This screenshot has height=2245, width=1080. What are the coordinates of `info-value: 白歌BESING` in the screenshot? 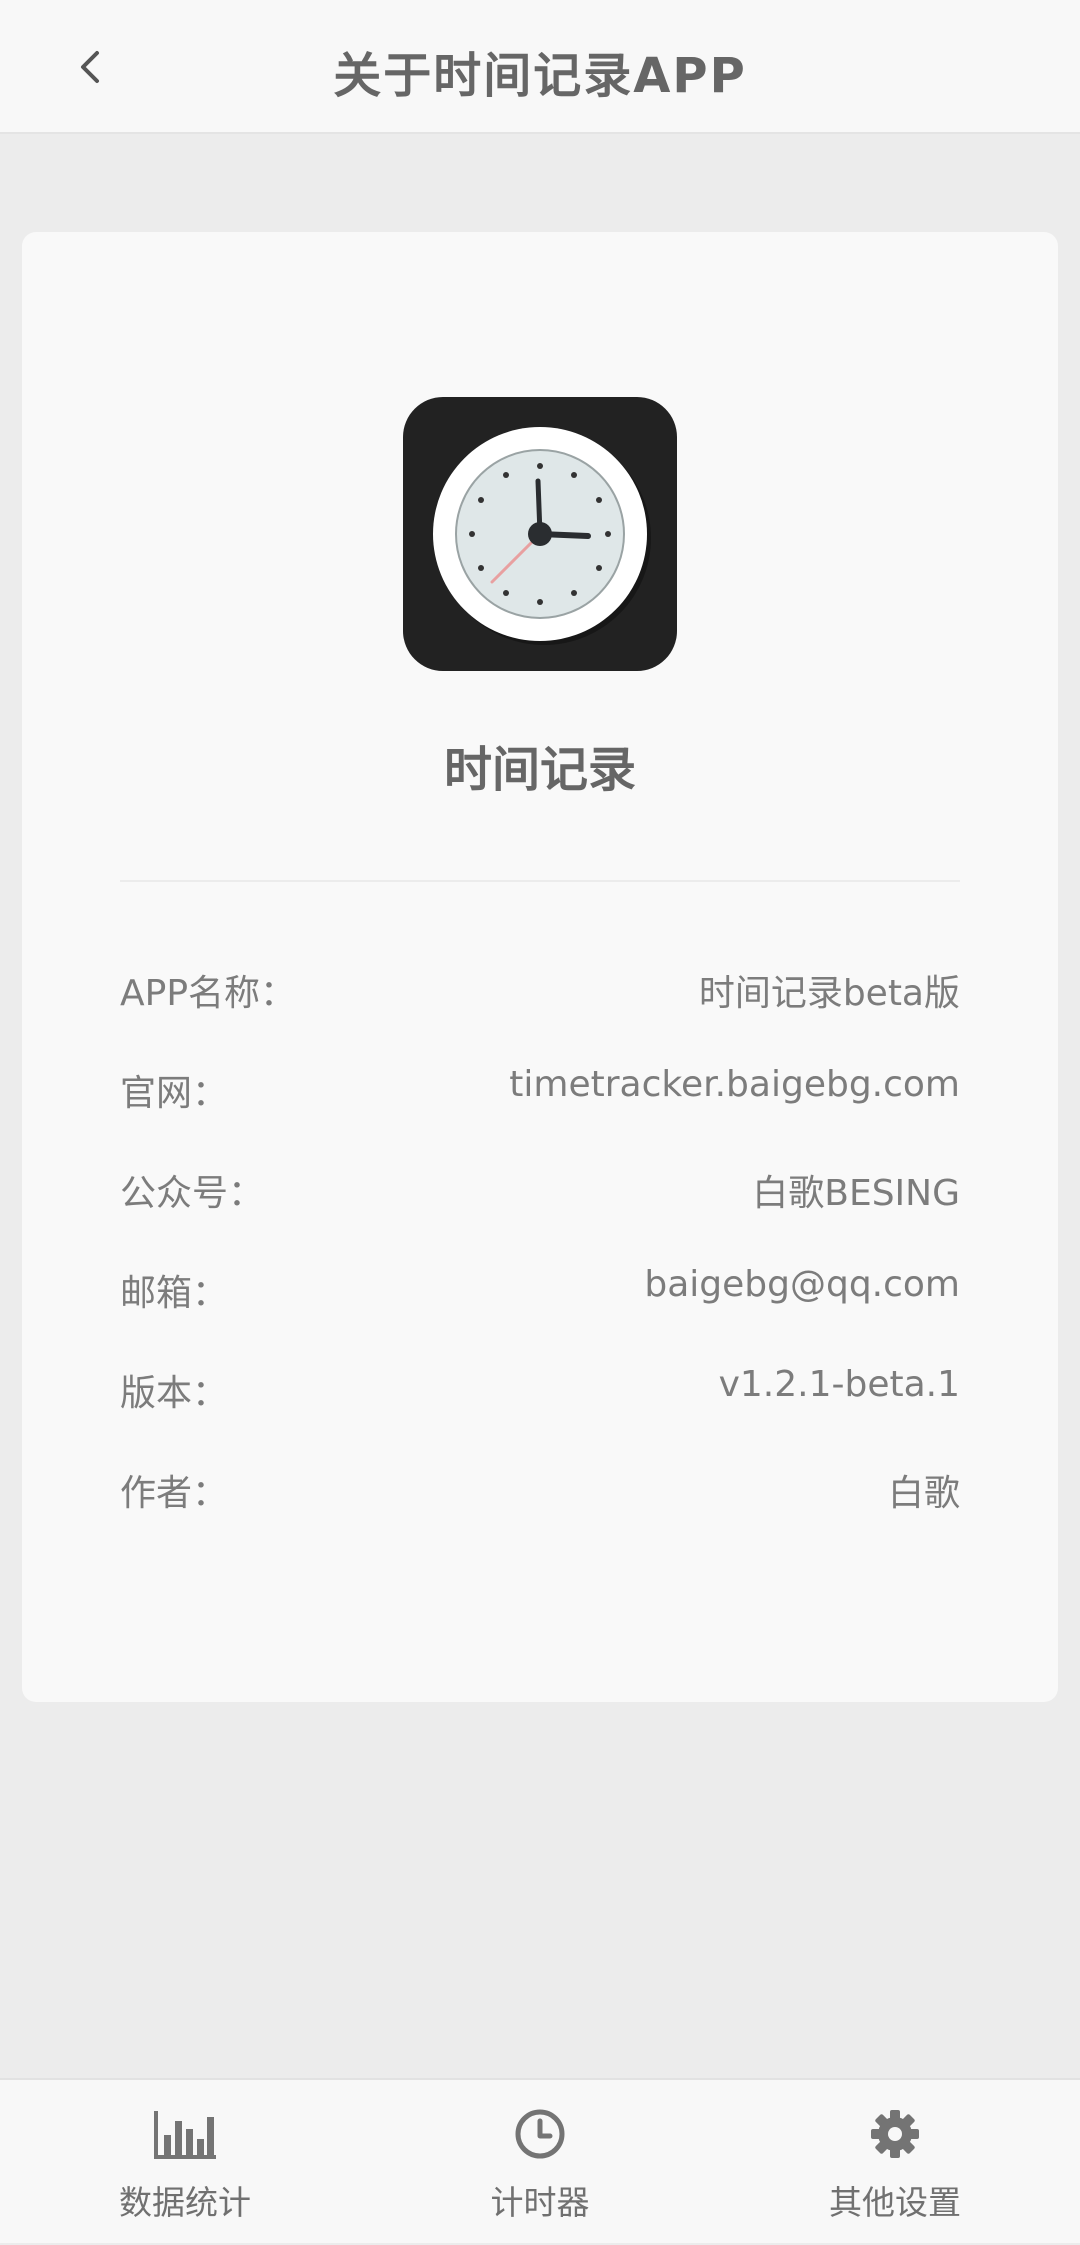 It's located at (856, 1193).